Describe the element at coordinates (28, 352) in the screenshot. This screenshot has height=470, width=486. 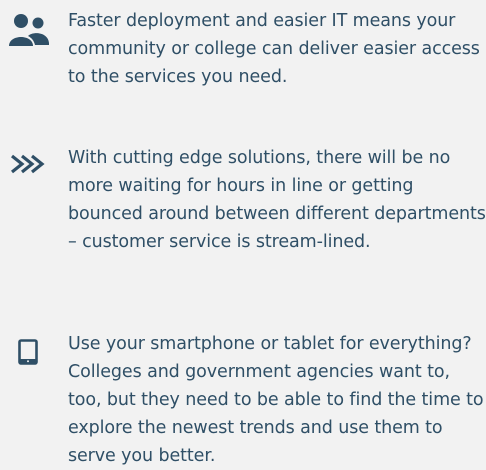
I see `tablet-icon` at that location.